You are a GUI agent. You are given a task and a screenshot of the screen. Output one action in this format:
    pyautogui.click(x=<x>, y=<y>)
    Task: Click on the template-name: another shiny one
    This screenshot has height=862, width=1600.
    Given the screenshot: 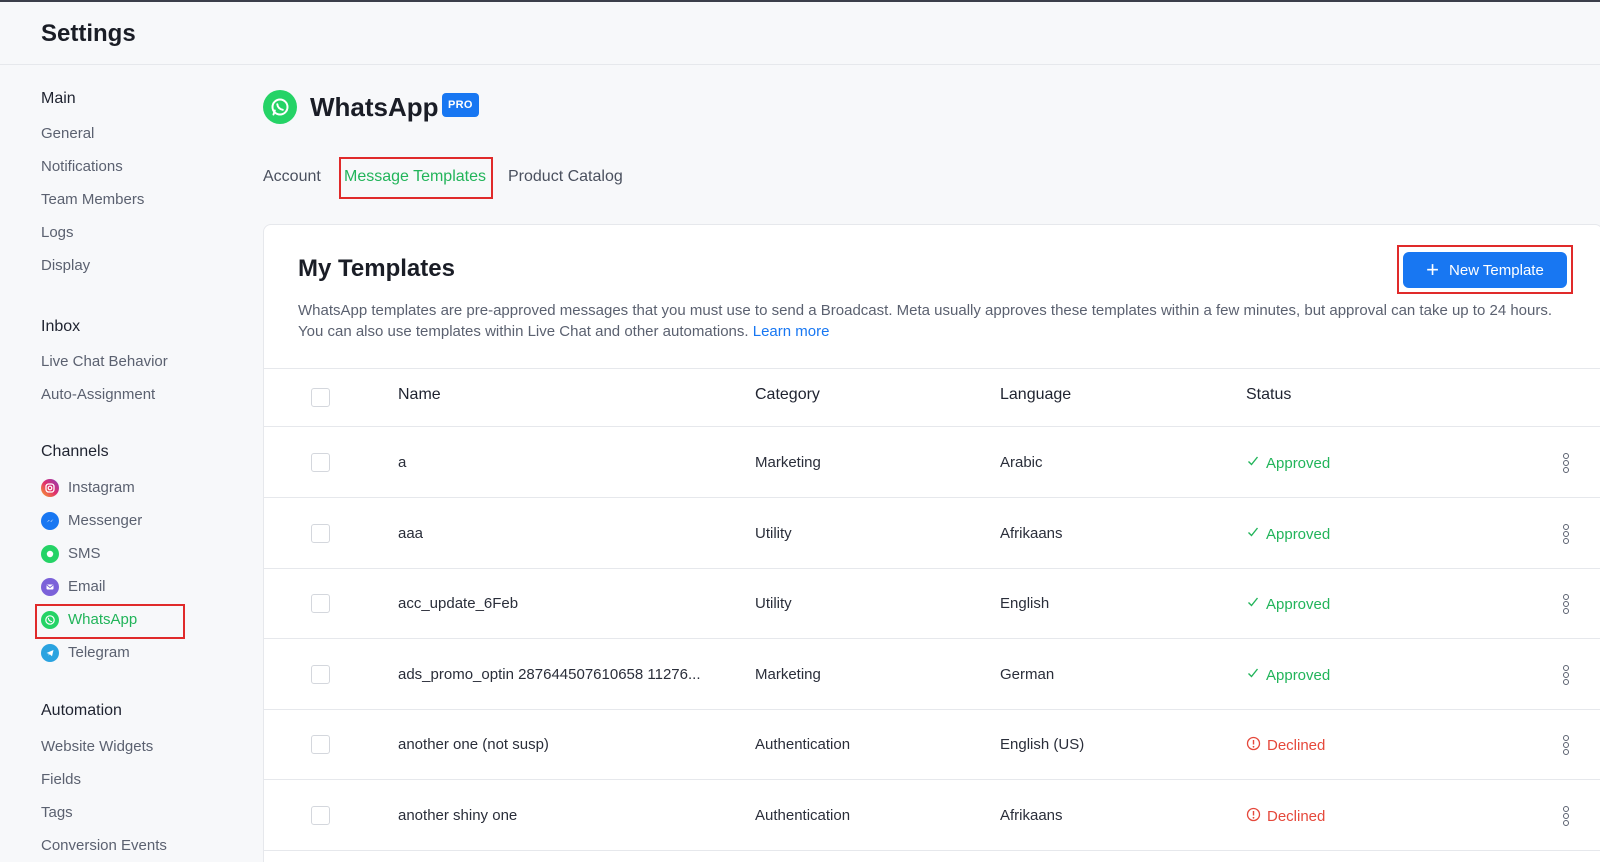 What is the action you would take?
    pyautogui.click(x=458, y=816)
    